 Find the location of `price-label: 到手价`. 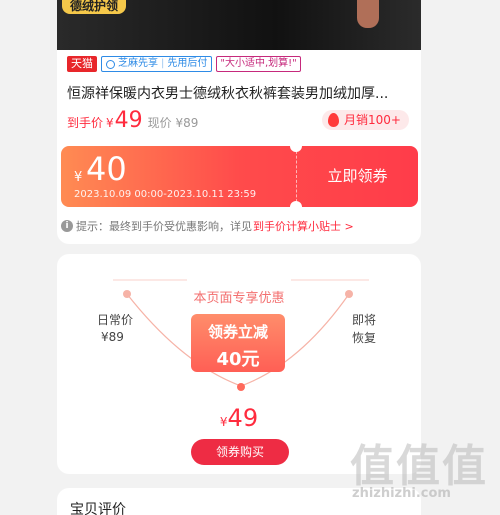

price-label: 到手价 is located at coordinates (85, 123).